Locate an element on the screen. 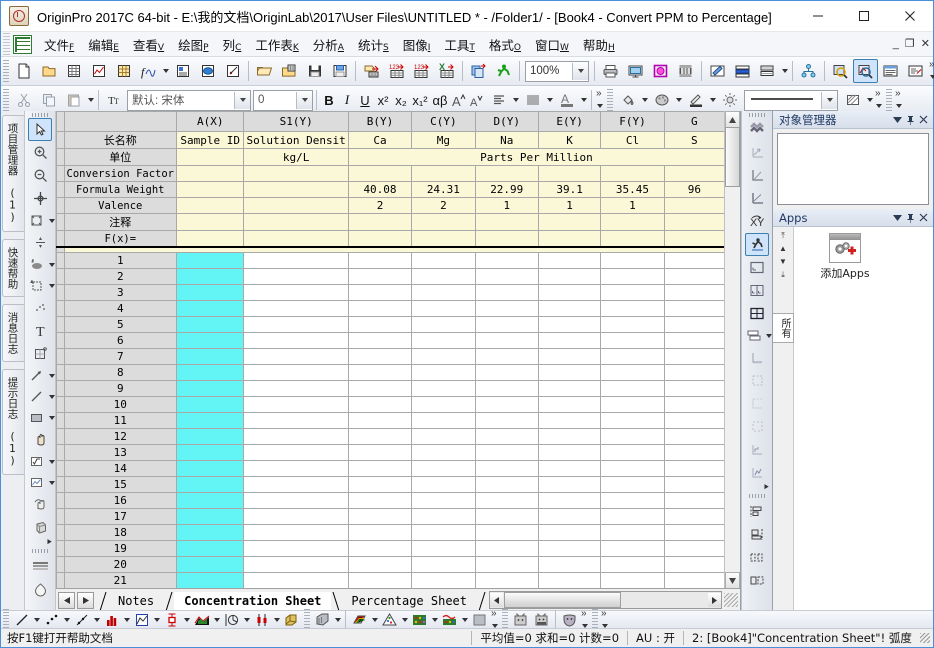 This screenshot has height=648, width=934. sheet-tab-percentage-sheet: Percentage Sheet is located at coordinates (409, 601).